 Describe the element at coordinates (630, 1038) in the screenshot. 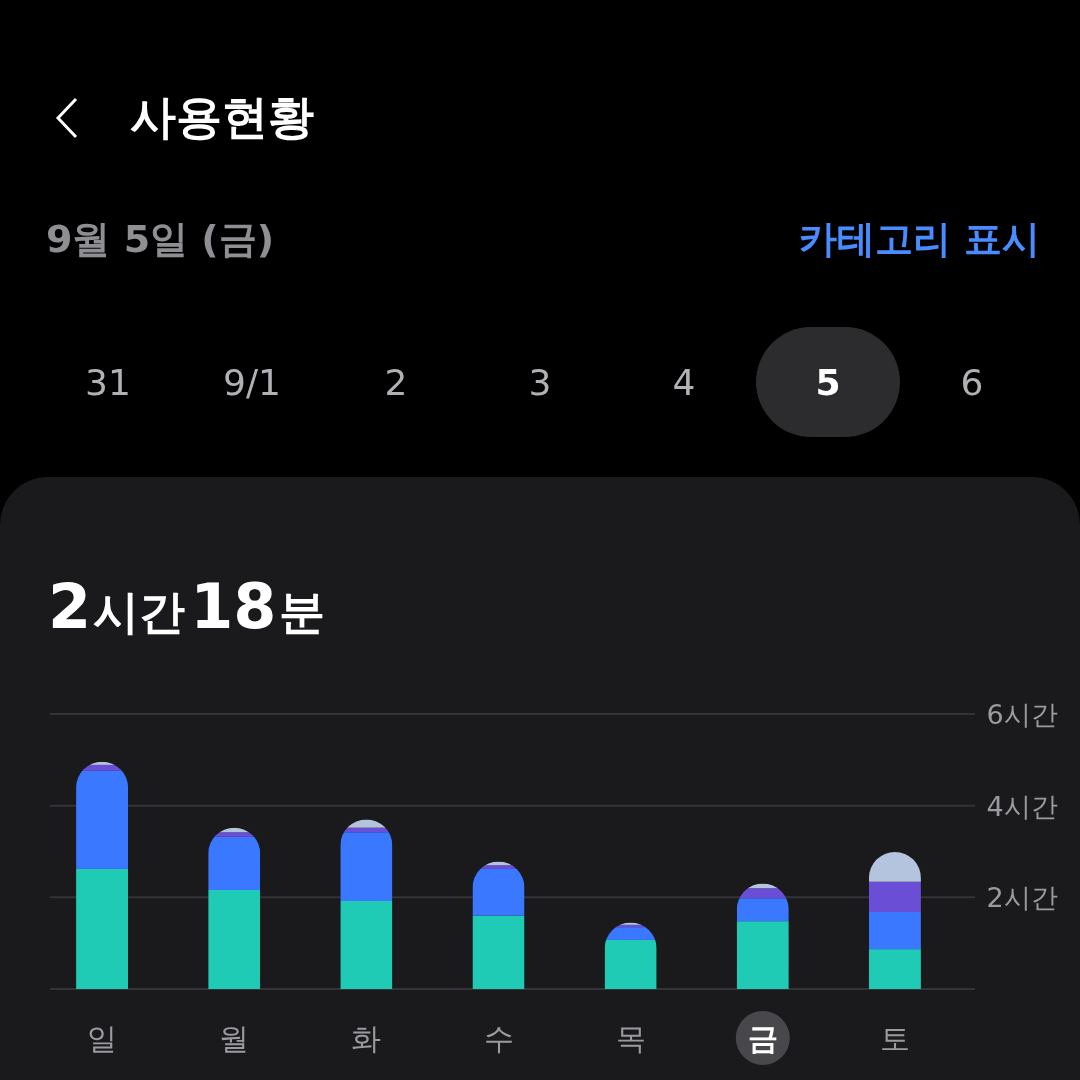

I see `weekday-label: 목` at that location.